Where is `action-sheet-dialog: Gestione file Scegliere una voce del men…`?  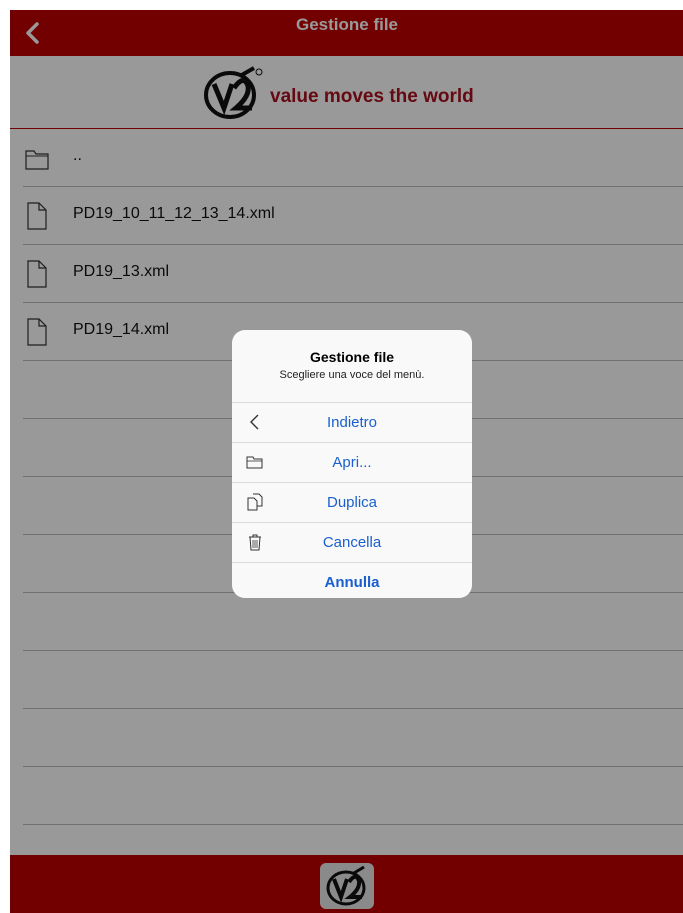 action-sheet-dialog: Gestione file Scegliere una voce del men… is located at coordinates (352, 464).